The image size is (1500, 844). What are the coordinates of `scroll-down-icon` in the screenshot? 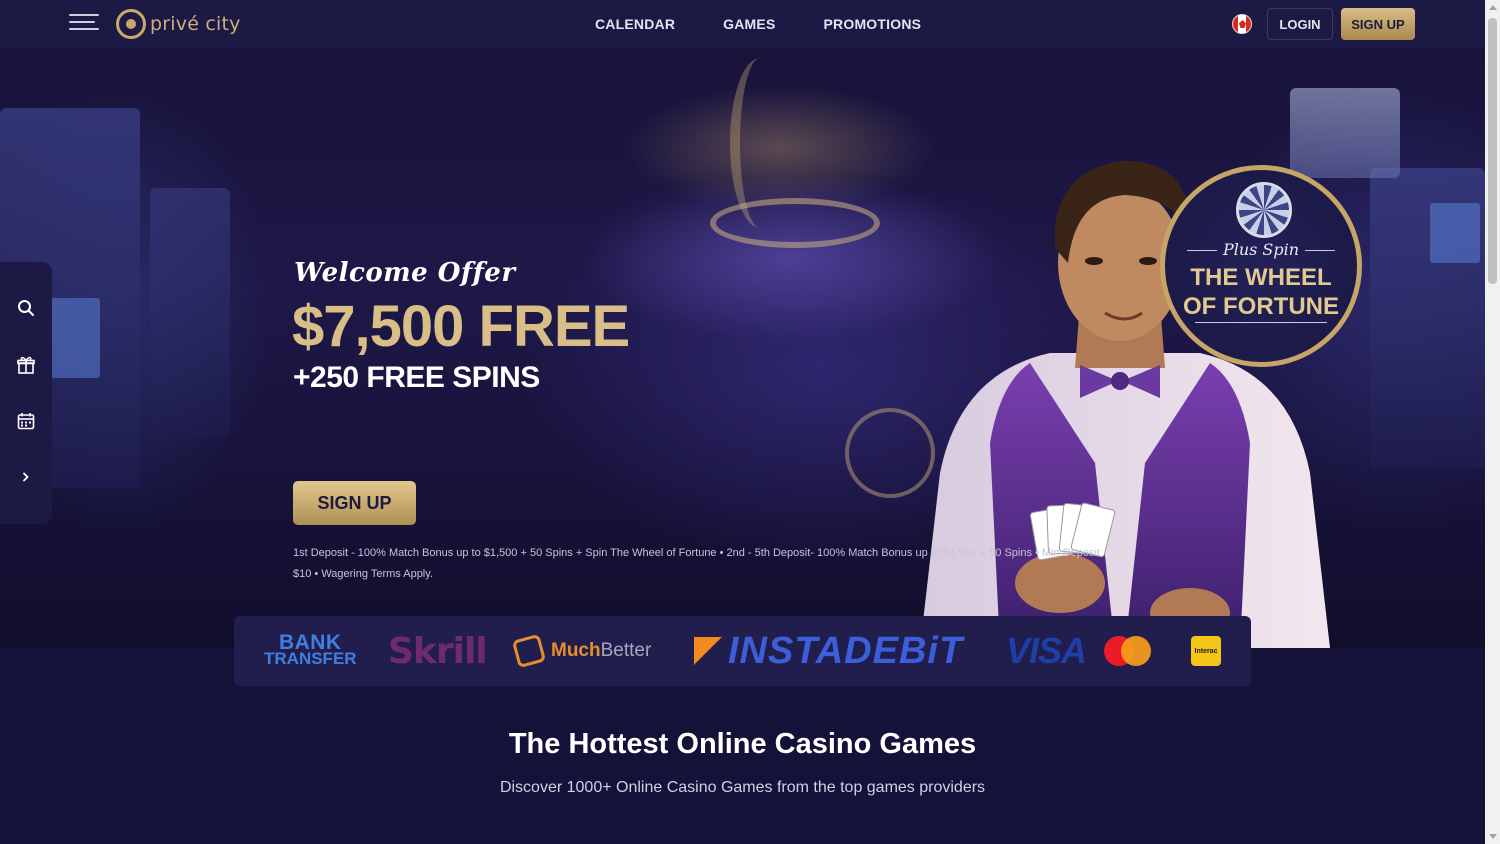 It's located at (1493, 836).